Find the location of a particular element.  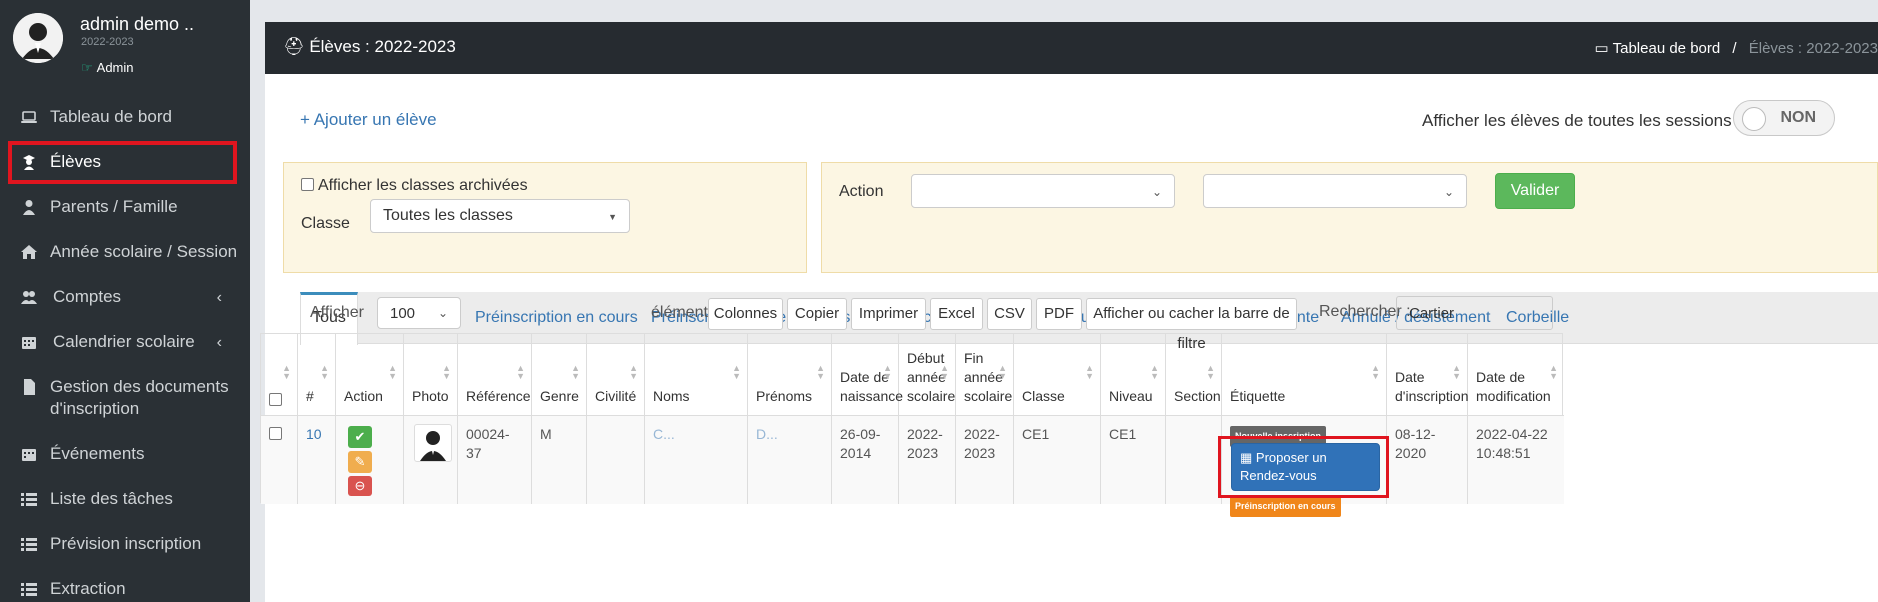

action-panel: Action ⌄ ⌄ Valider is located at coordinates (1349, 217).